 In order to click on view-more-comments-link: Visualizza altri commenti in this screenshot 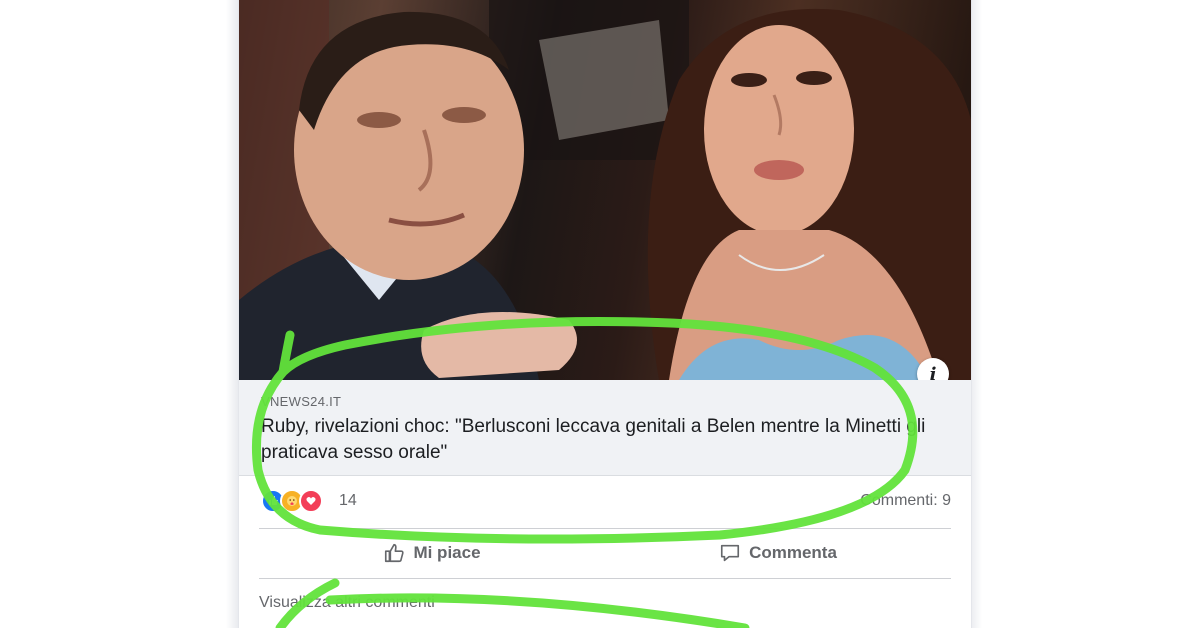, I will do `click(347, 603)`.